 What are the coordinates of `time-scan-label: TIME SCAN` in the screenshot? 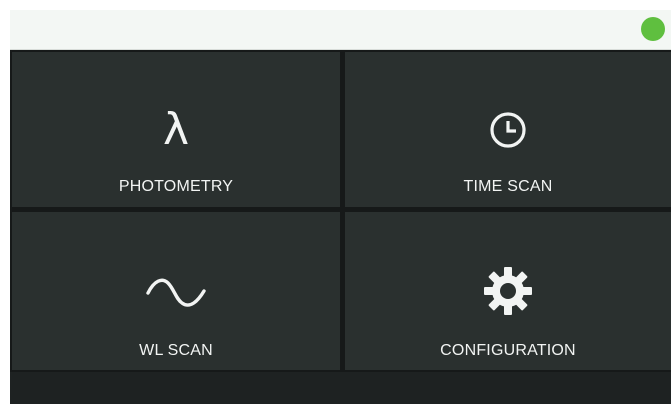 It's located at (508, 186).